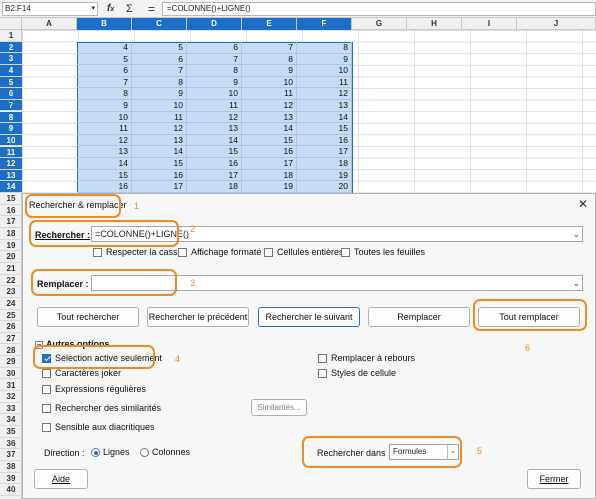 This screenshot has width=596, height=499. I want to click on table-cell: 20, so click(324, 187).